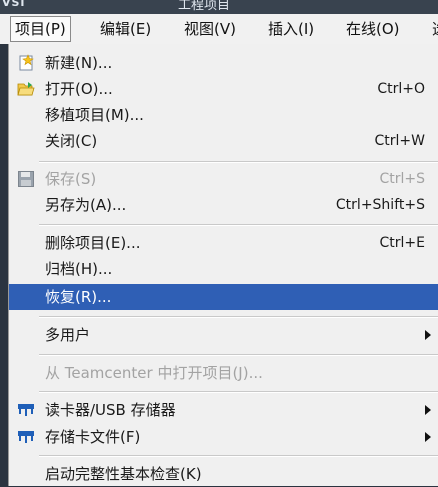 This screenshot has width=438, height=487. Describe the element at coordinates (399, 141) in the screenshot. I see `shortcut-text: Ctrl+W` at that location.